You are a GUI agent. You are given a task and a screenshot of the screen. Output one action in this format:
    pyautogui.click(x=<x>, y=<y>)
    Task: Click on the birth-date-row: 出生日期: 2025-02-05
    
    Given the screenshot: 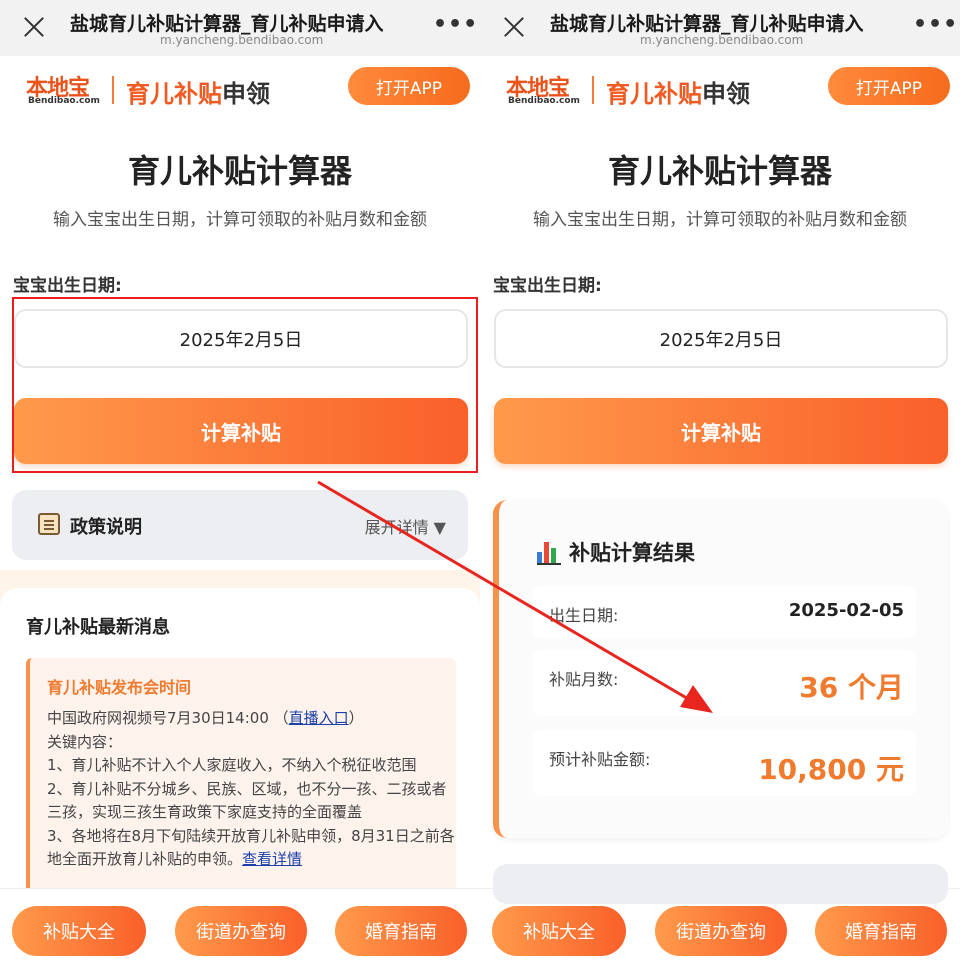 What is the action you would take?
    pyautogui.click(x=724, y=612)
    